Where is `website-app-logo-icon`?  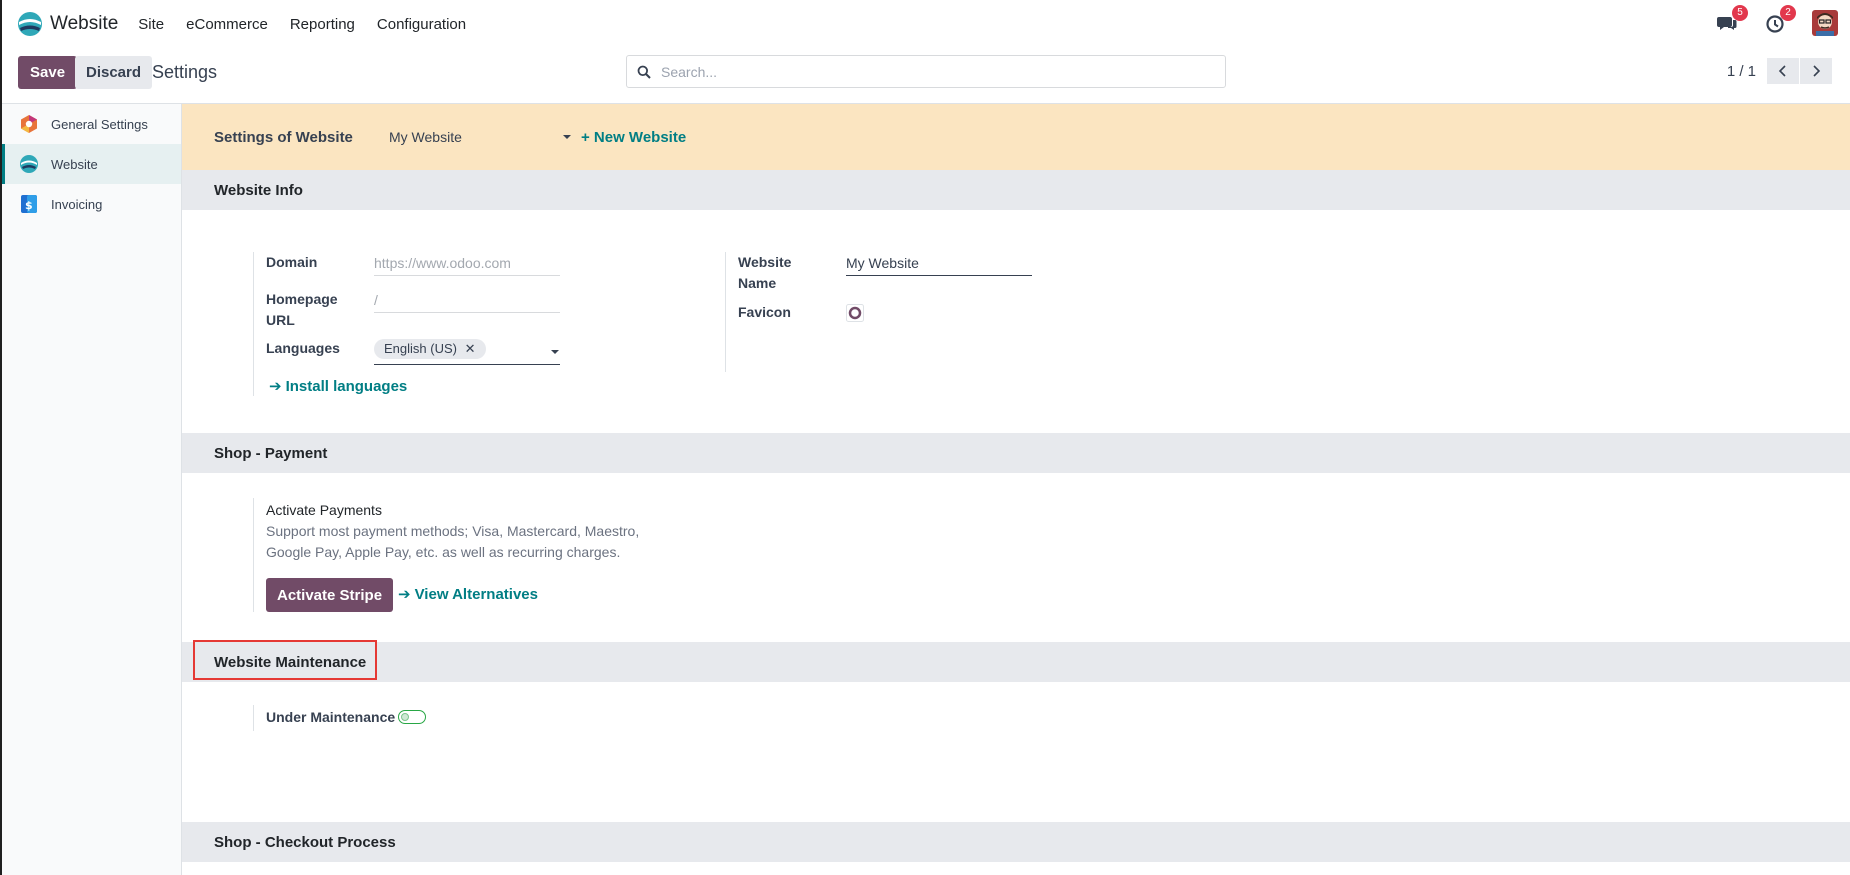
website-app-logo-icon is located at coordinates (30, 24).